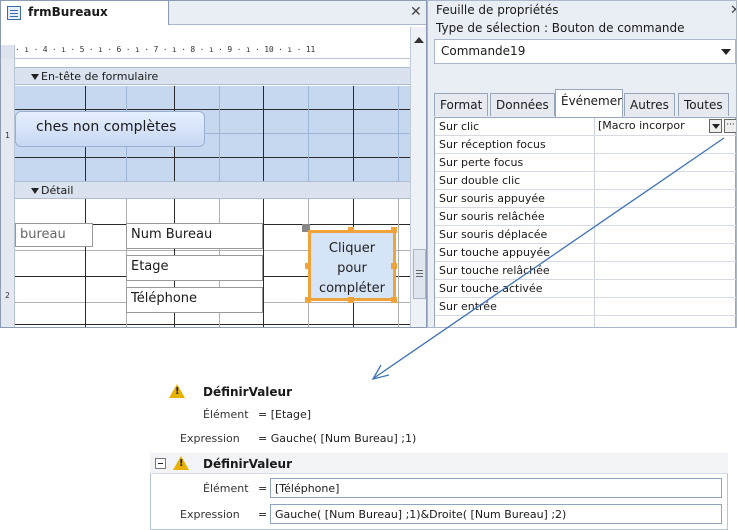 This screenshot has width=737, height=530. What do you see at coordinates (337, 438) in the screenshot?
I see `macro-expression-value-1: = Gauche( [Num Bureau] ;1)` at bounding box center [337, 438].